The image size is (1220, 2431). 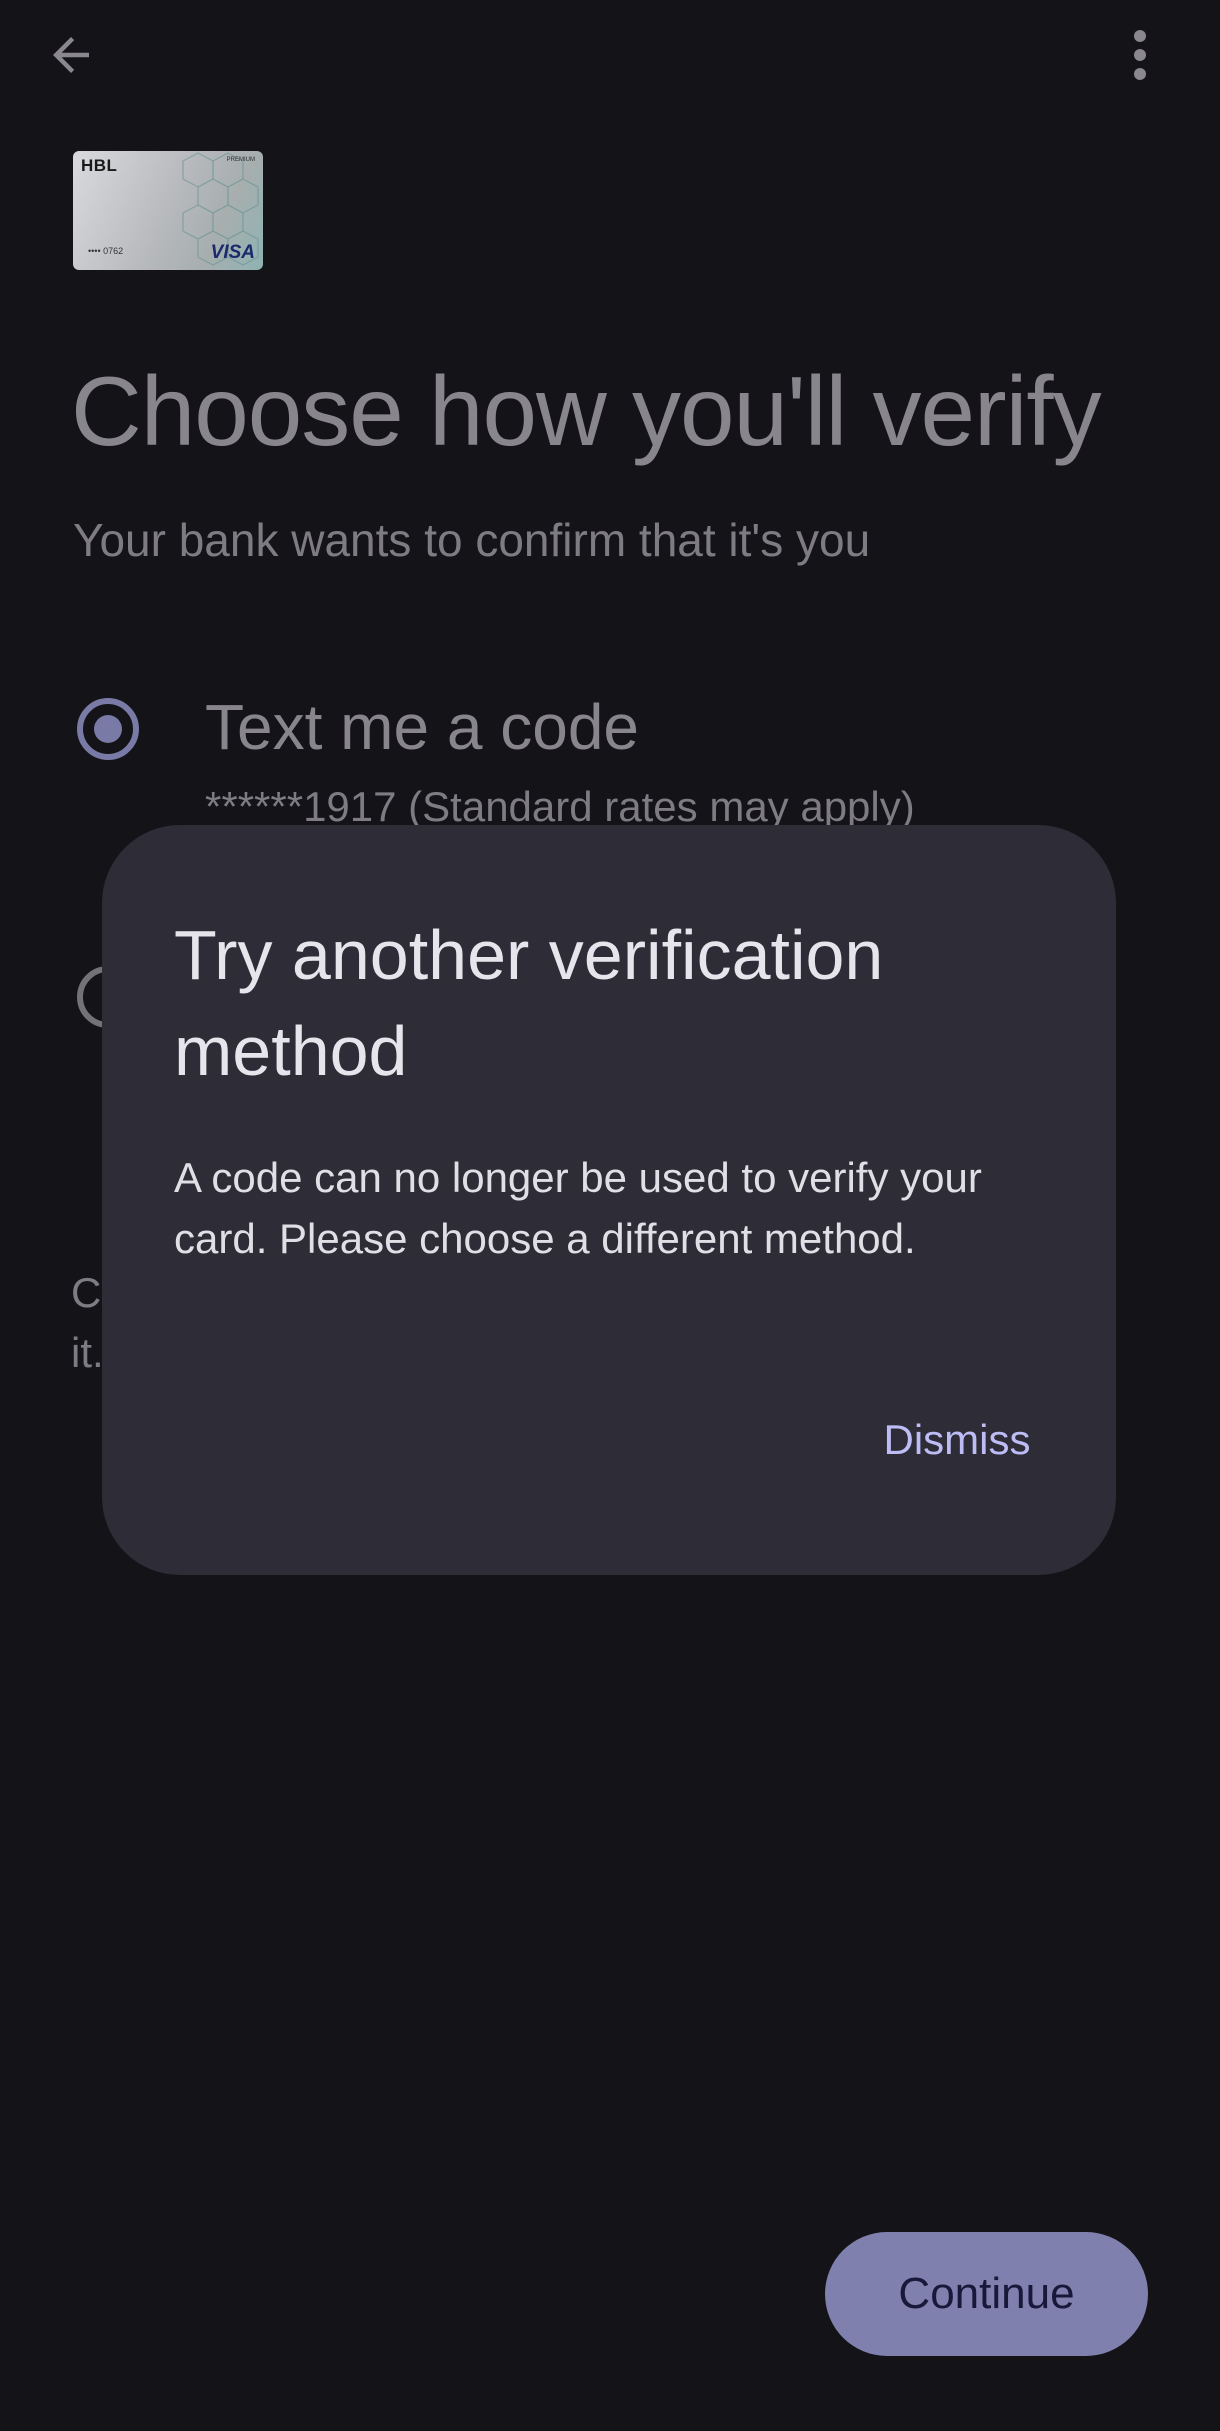 I want to click on card-tier-label: PREMIUM, so click(x=240, y=160).